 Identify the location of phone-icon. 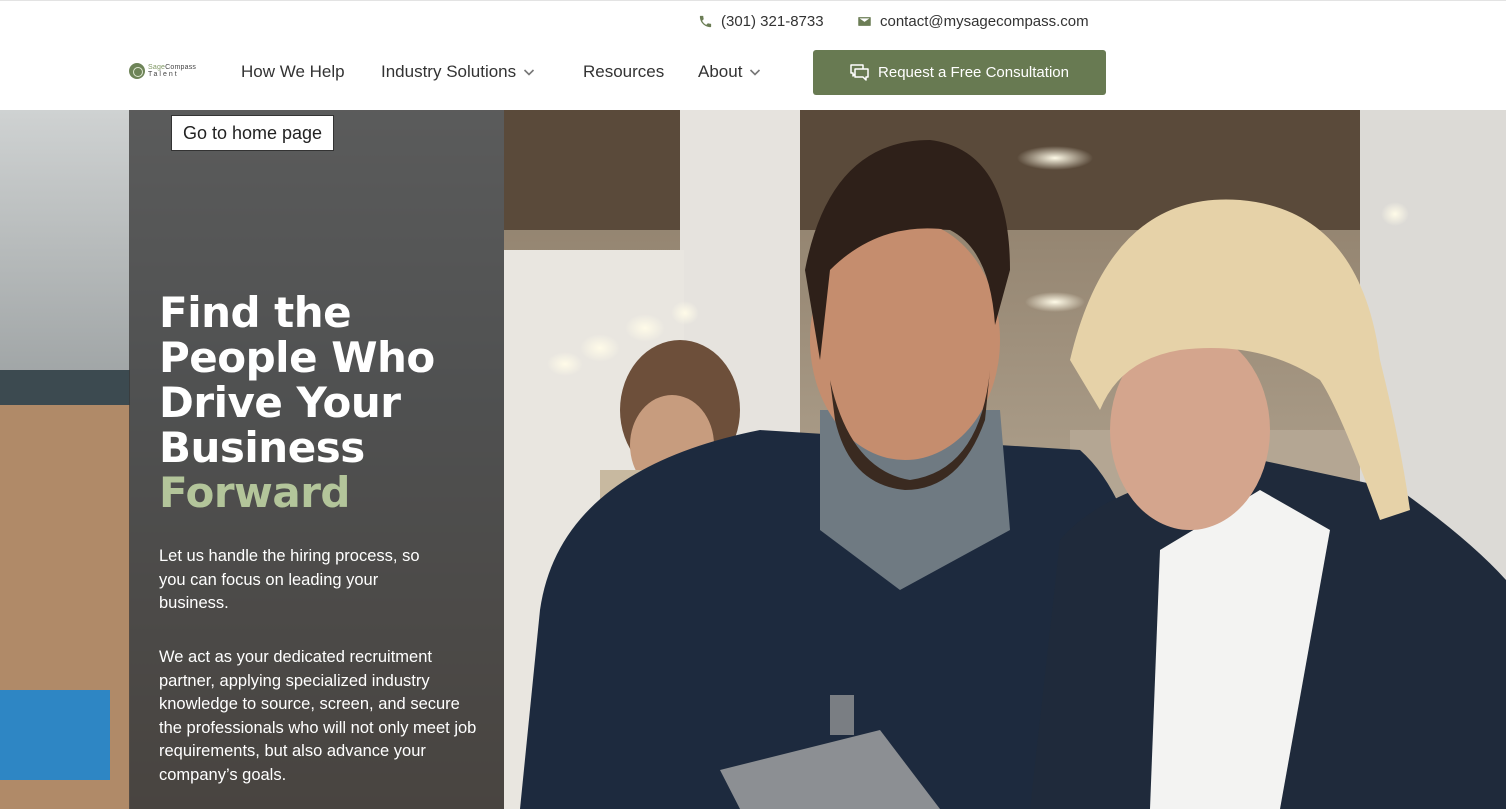
(705, 21).